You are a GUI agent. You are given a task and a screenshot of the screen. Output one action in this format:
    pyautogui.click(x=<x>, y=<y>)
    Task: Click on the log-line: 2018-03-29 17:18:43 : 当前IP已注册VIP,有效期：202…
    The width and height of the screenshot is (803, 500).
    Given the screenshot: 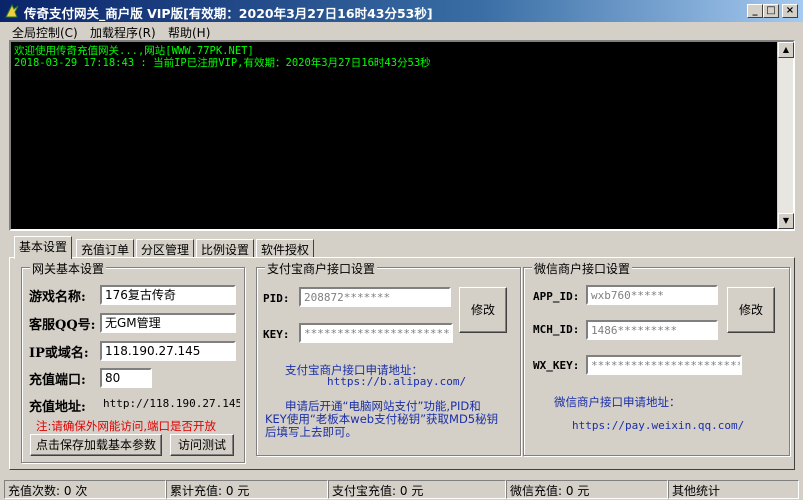 What is the action you would take?
    pyautogui.click(x=222, y=63)
    